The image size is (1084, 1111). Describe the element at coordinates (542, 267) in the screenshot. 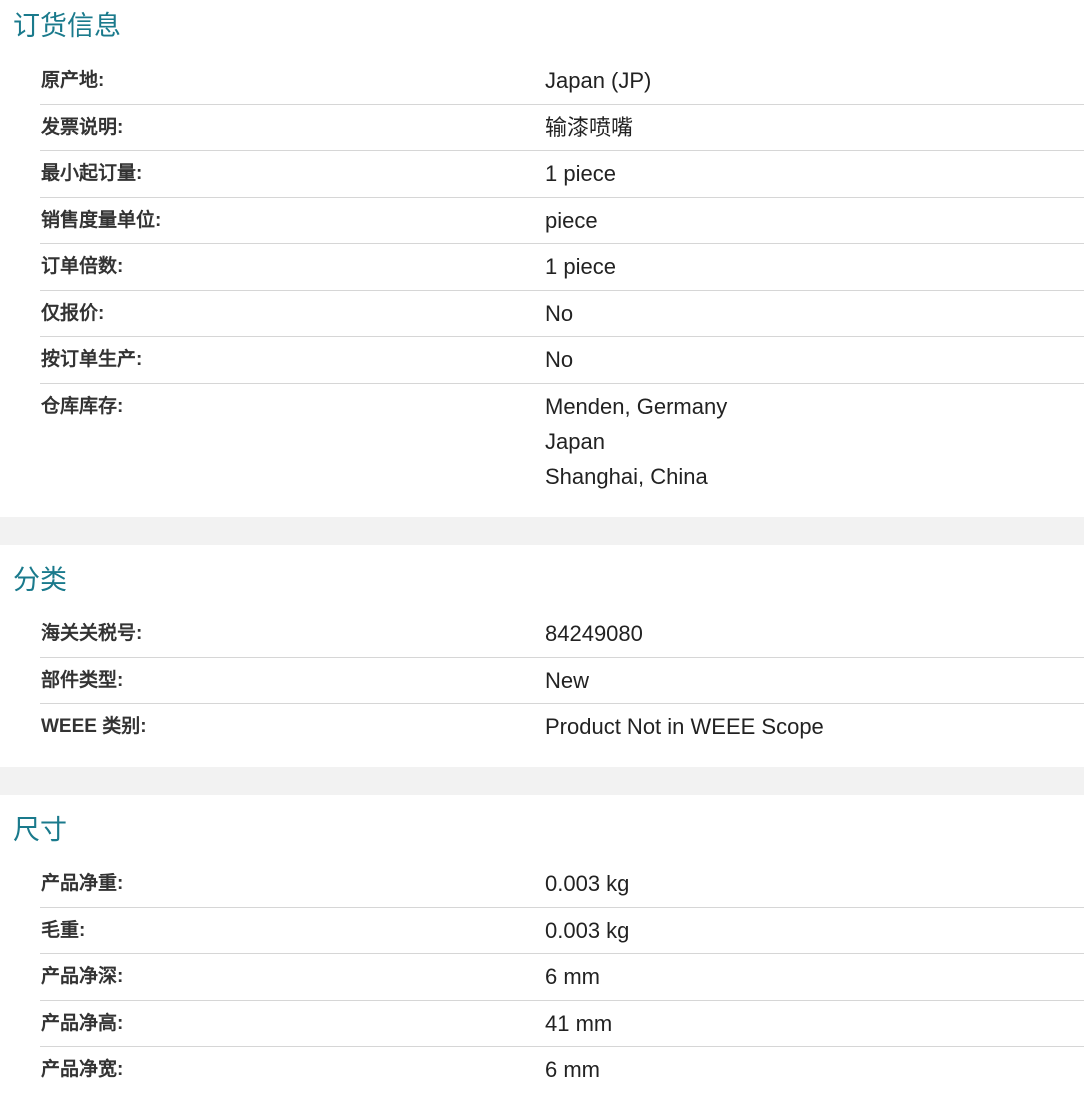

I see `table-row: 订单倍数: 1 piece` at that location.